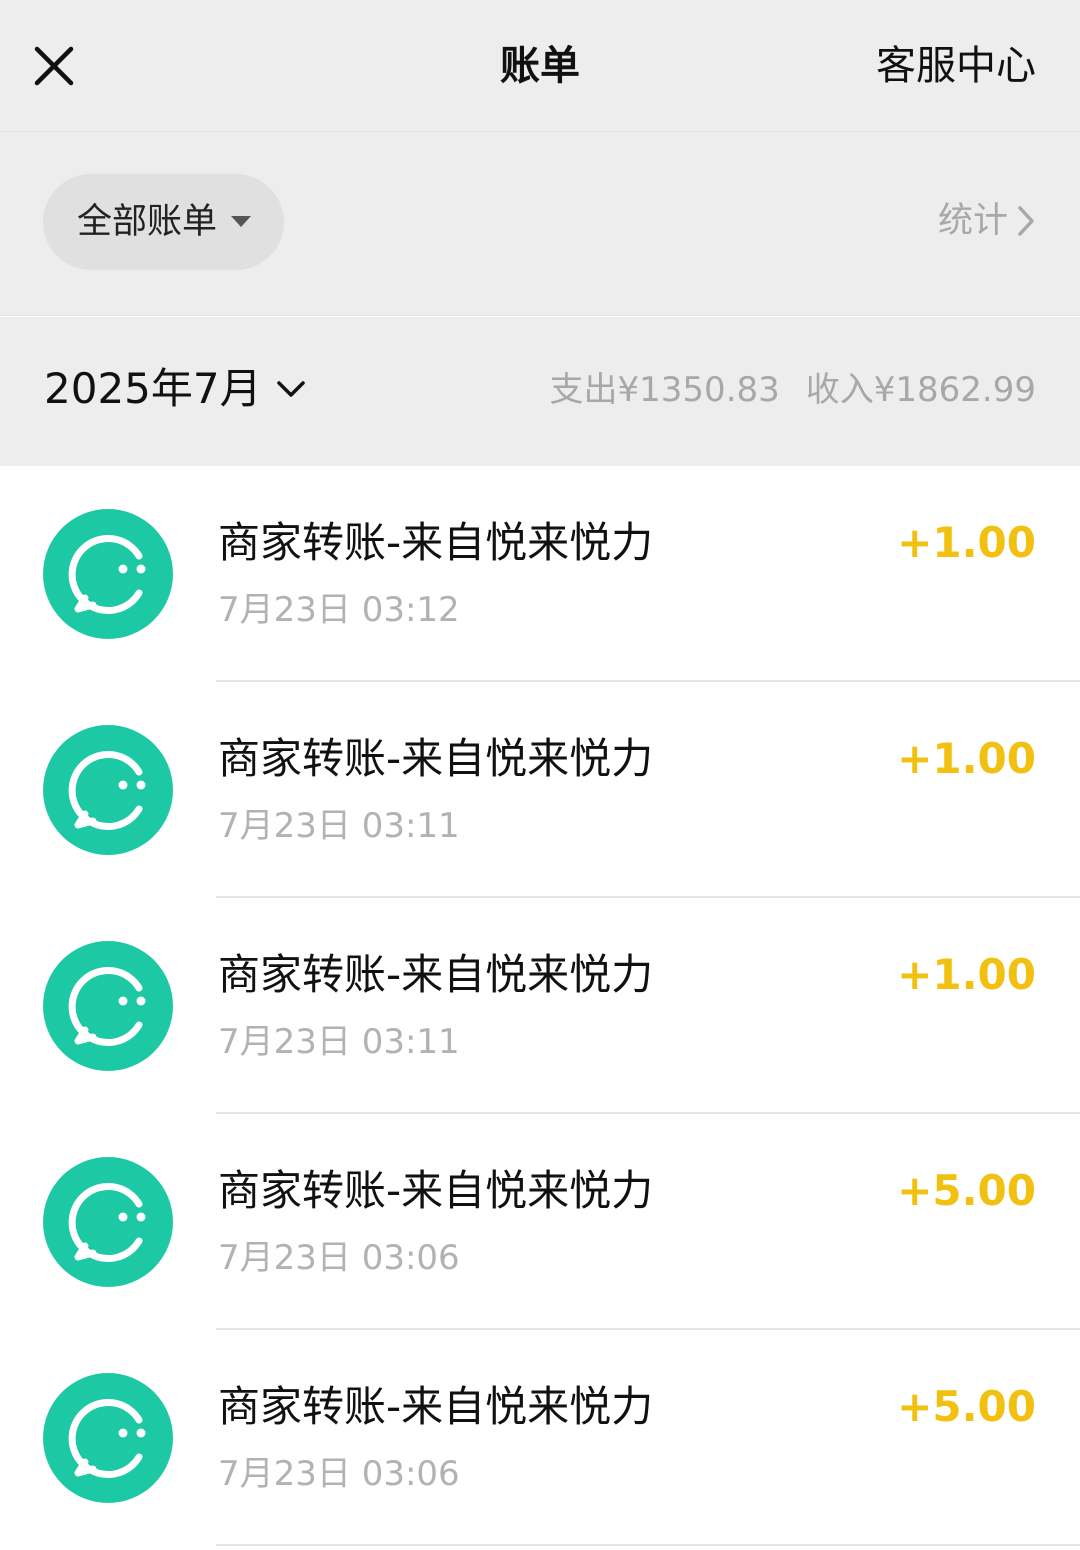  I want to click on close-icon, so click(54, 66).